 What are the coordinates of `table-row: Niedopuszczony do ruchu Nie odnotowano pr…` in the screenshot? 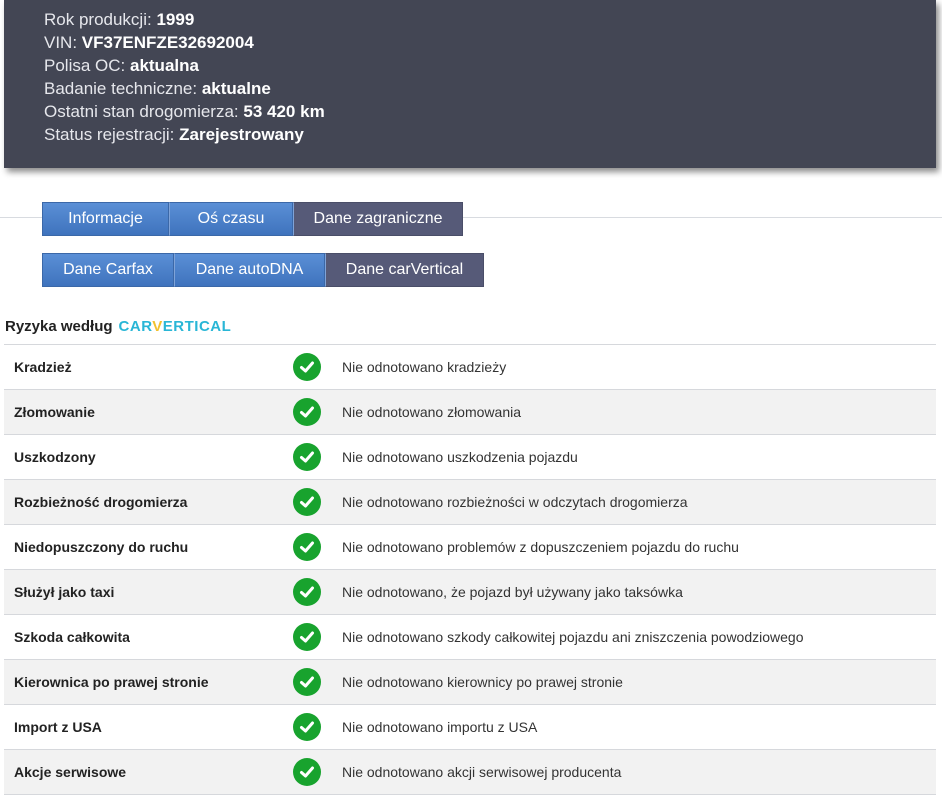 It's located at (470, 547).